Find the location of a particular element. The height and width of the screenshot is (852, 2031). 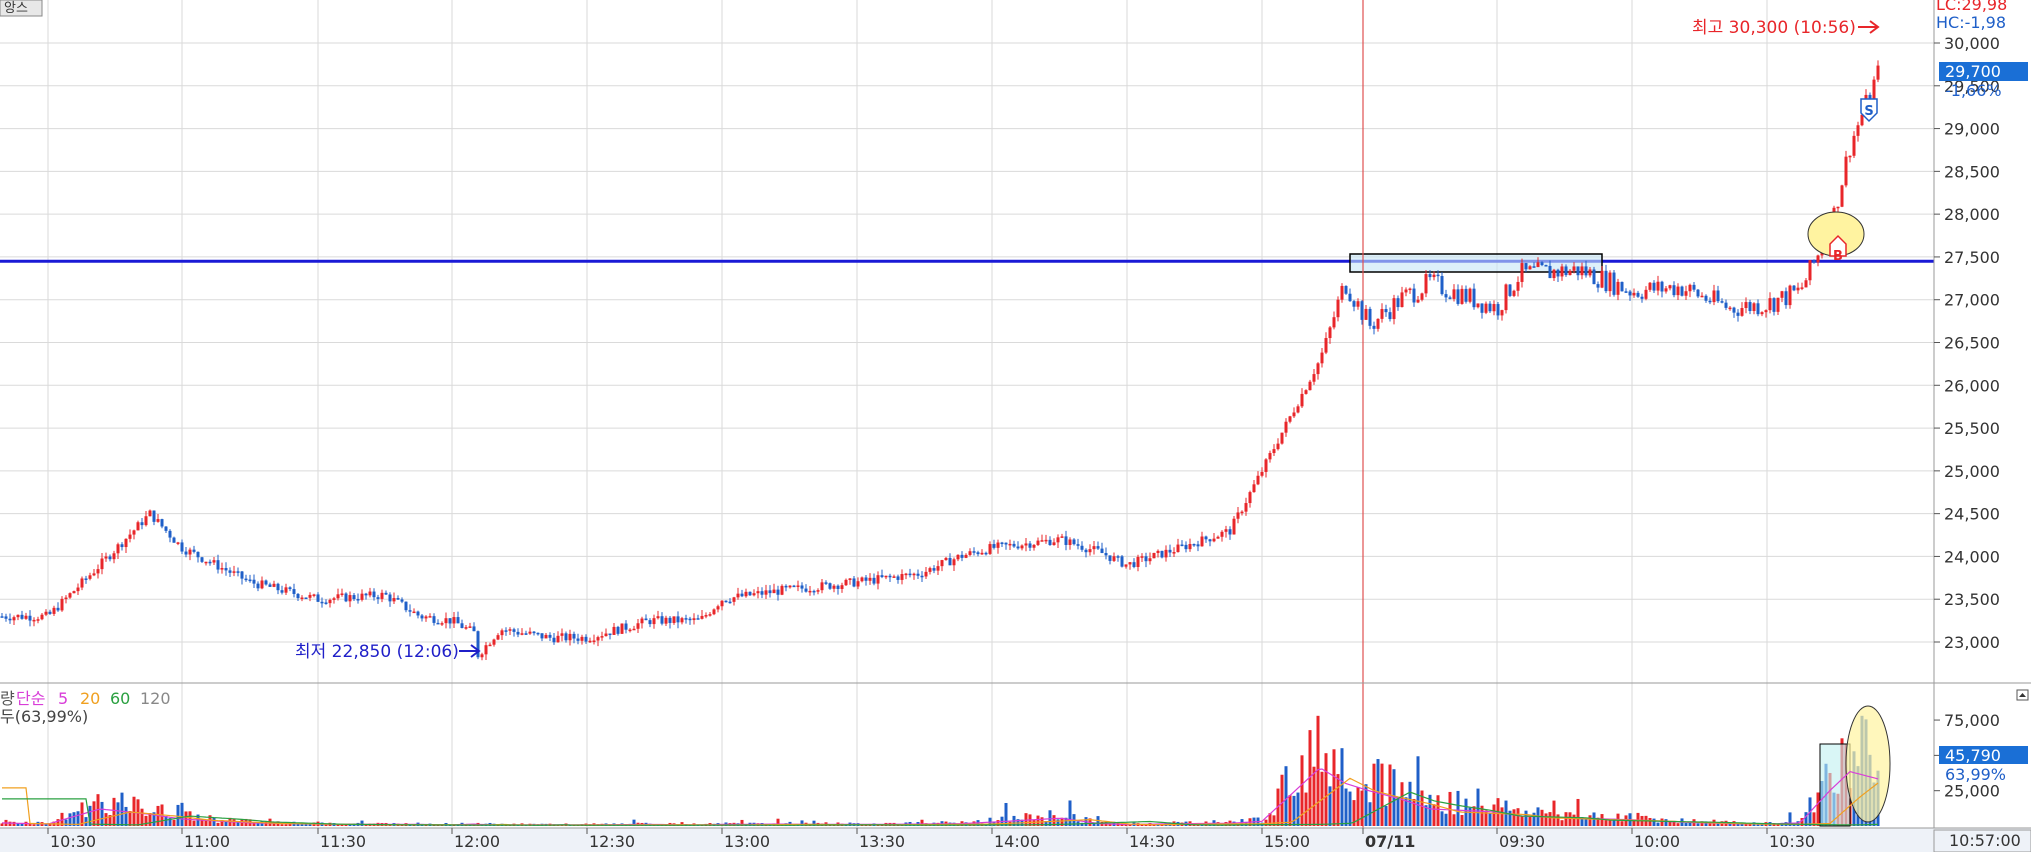

ytick-label-12: 24,000 is located at coordinates (1972, 556).